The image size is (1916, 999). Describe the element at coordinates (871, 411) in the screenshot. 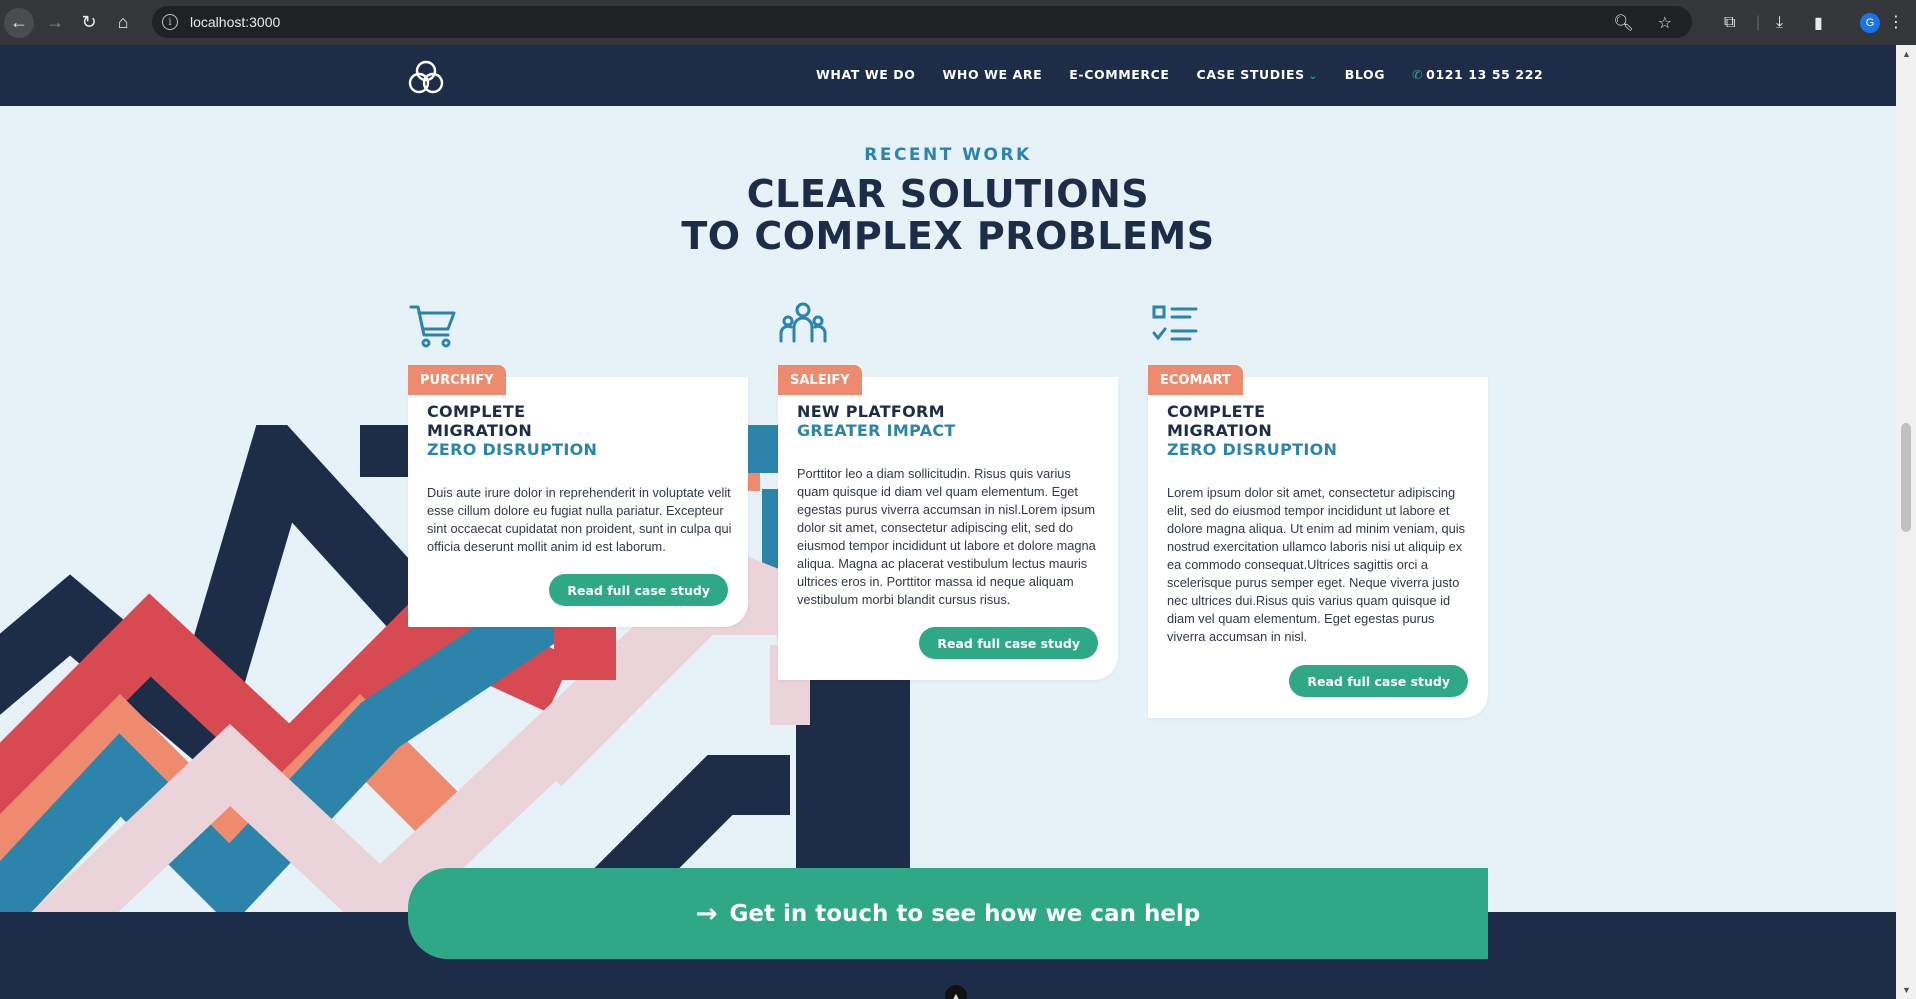

I see `card-title-line-1: NEW PLATFORM` at that location.